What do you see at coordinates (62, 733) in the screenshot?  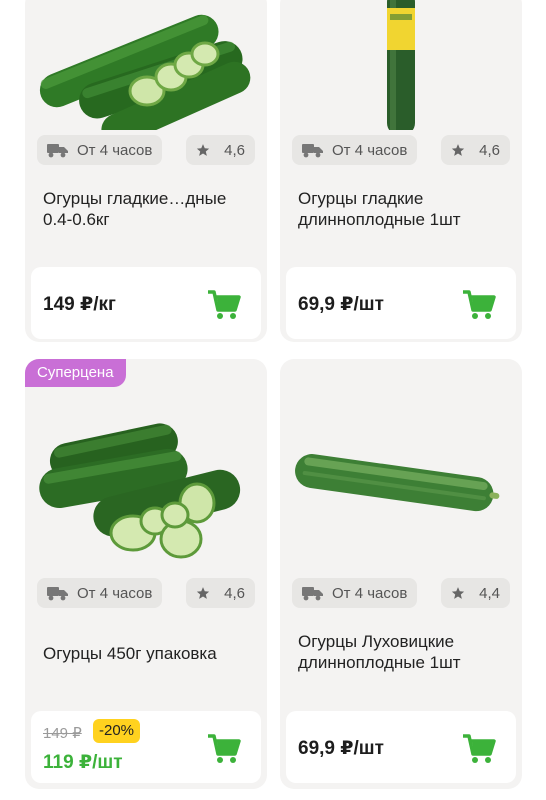 I see `old-price: 149 ₽` at bounding box center [62, 733].